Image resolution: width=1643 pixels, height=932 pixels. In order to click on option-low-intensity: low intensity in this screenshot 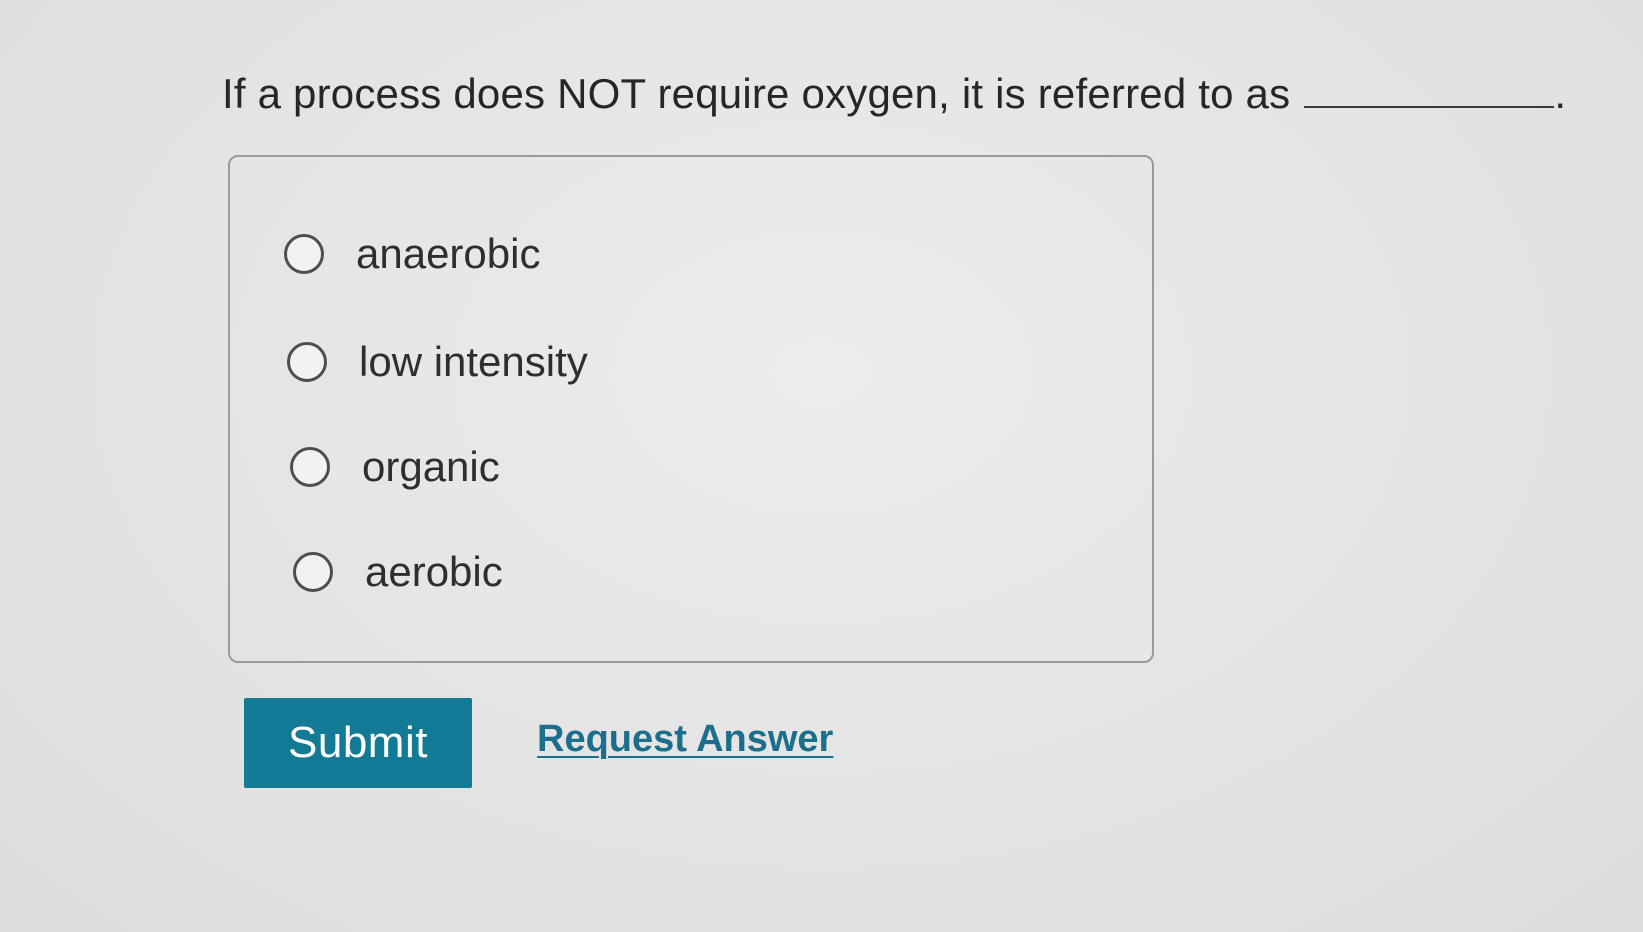, I will do `click(437, 362)`.